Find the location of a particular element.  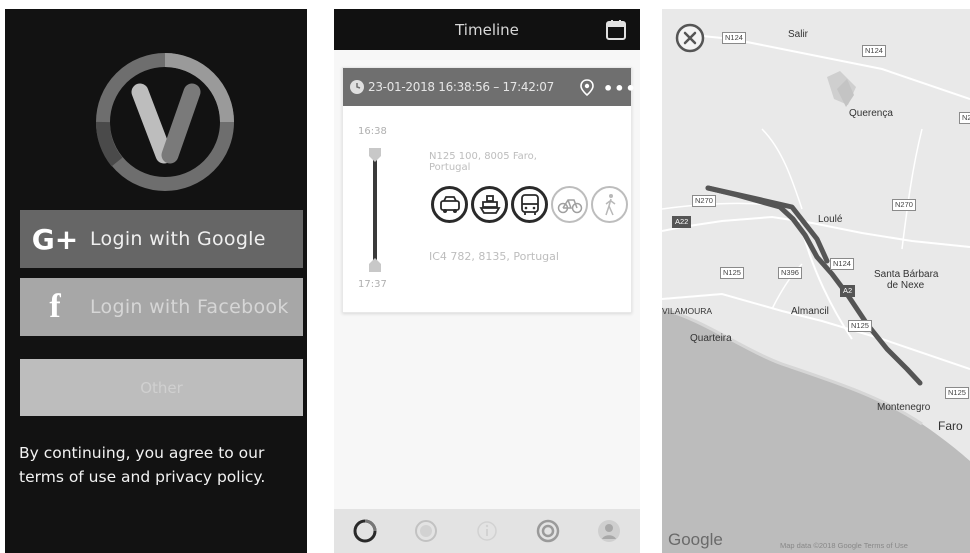

google-logo: Google is located at coordinates (695, 539).